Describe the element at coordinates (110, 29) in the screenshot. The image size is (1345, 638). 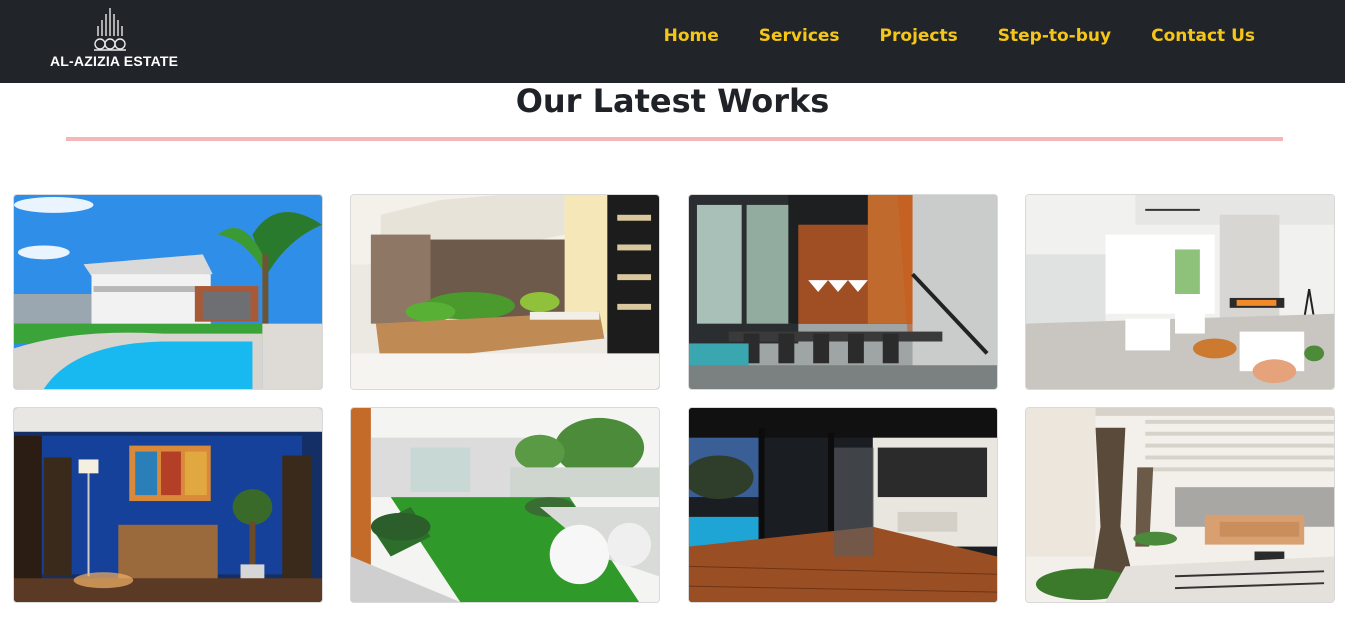
I see `building-skyline-logo-icon` at that location.